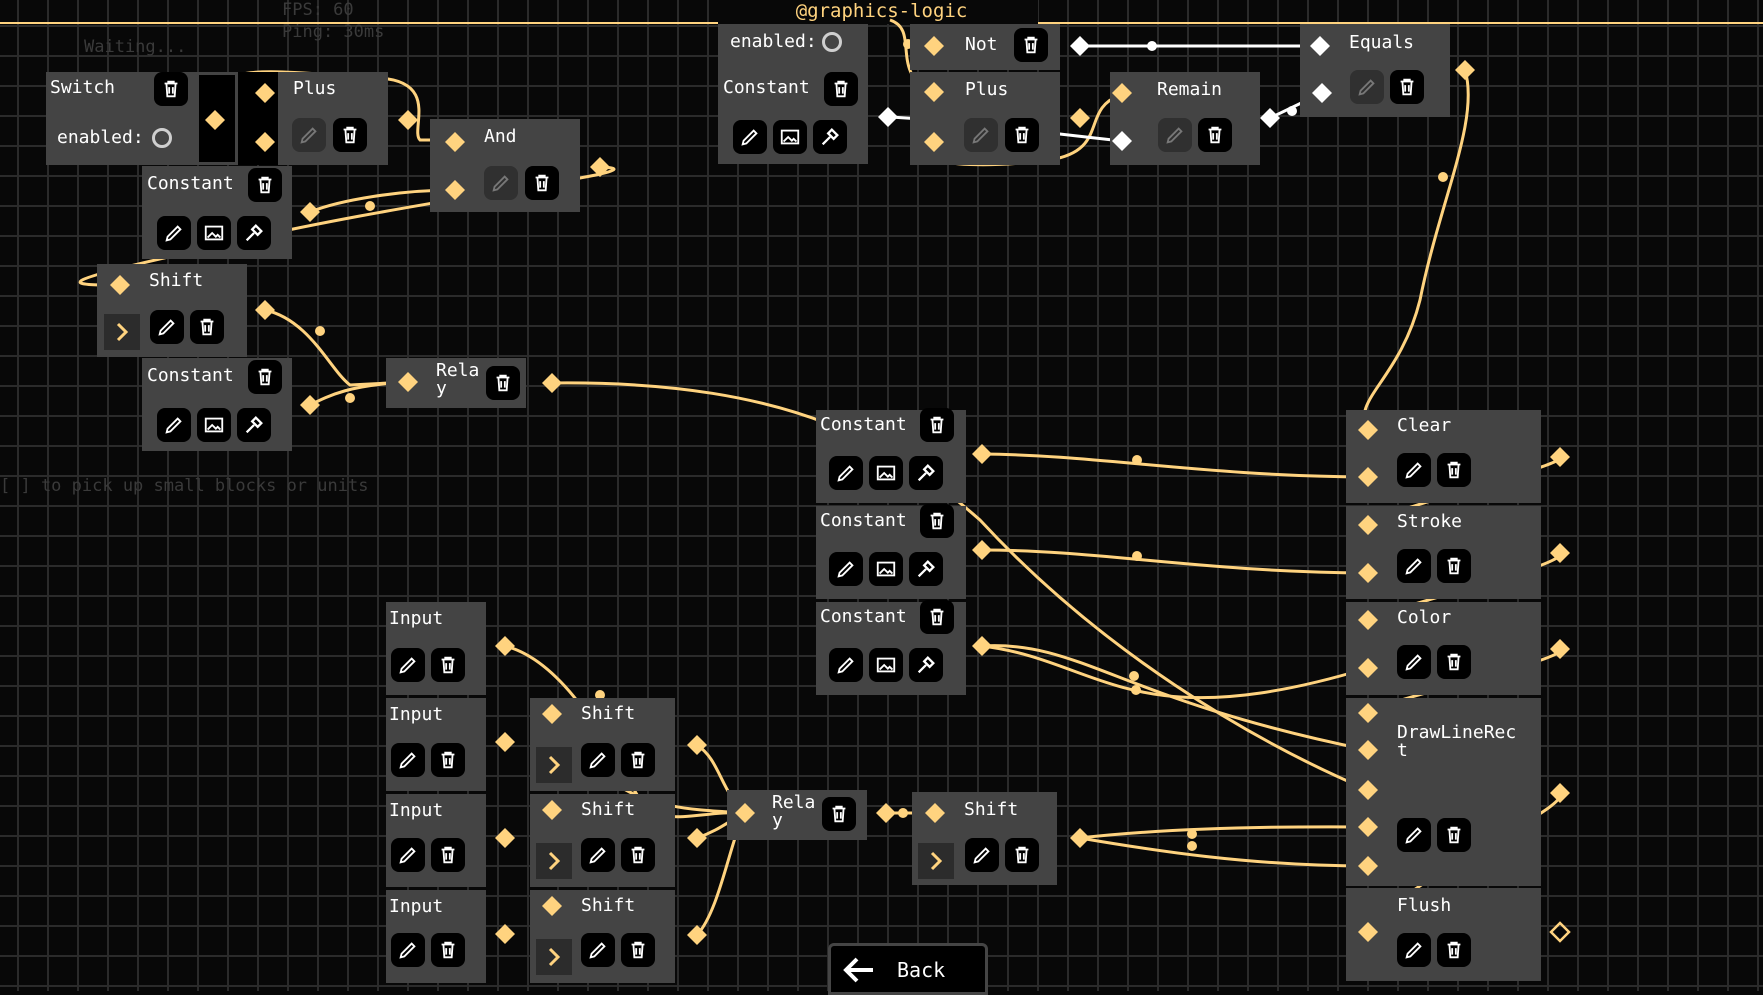 Image resolution: width=1763 pixels, height=995 pixels. I want to click on back-button: Back, so click(908, 969).